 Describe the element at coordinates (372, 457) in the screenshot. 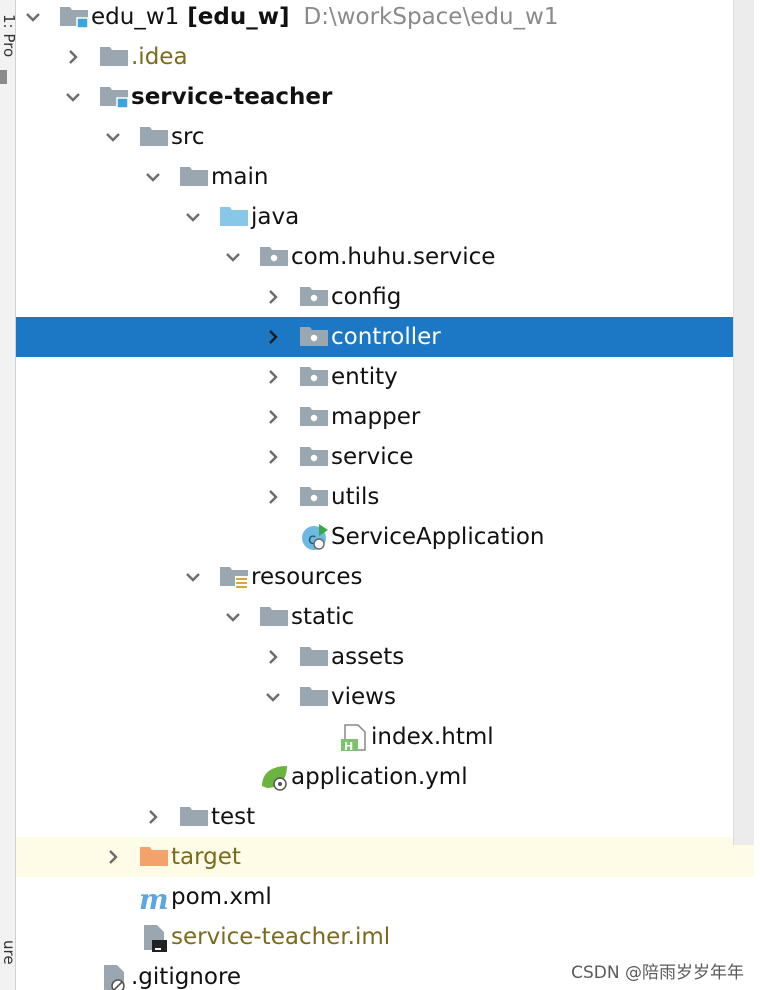

I see `tree-item-label: service` at that location.